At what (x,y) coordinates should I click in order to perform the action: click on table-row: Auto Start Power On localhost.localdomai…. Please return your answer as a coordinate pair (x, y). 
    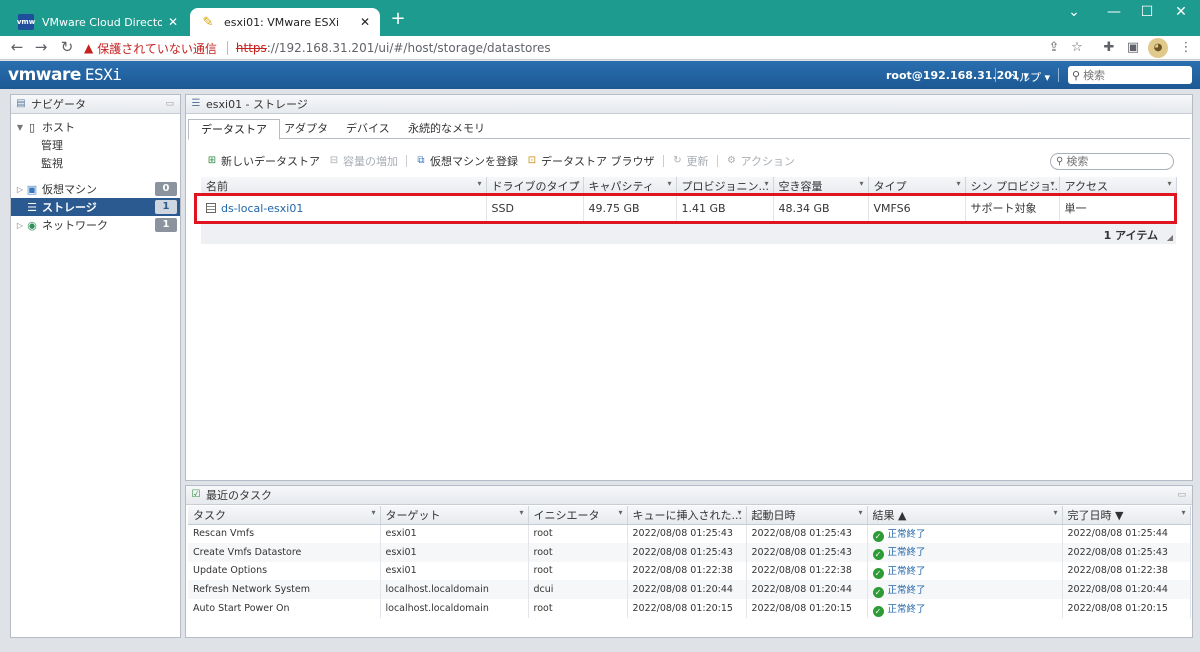
    Looking at the image, I should click on (689, 608).